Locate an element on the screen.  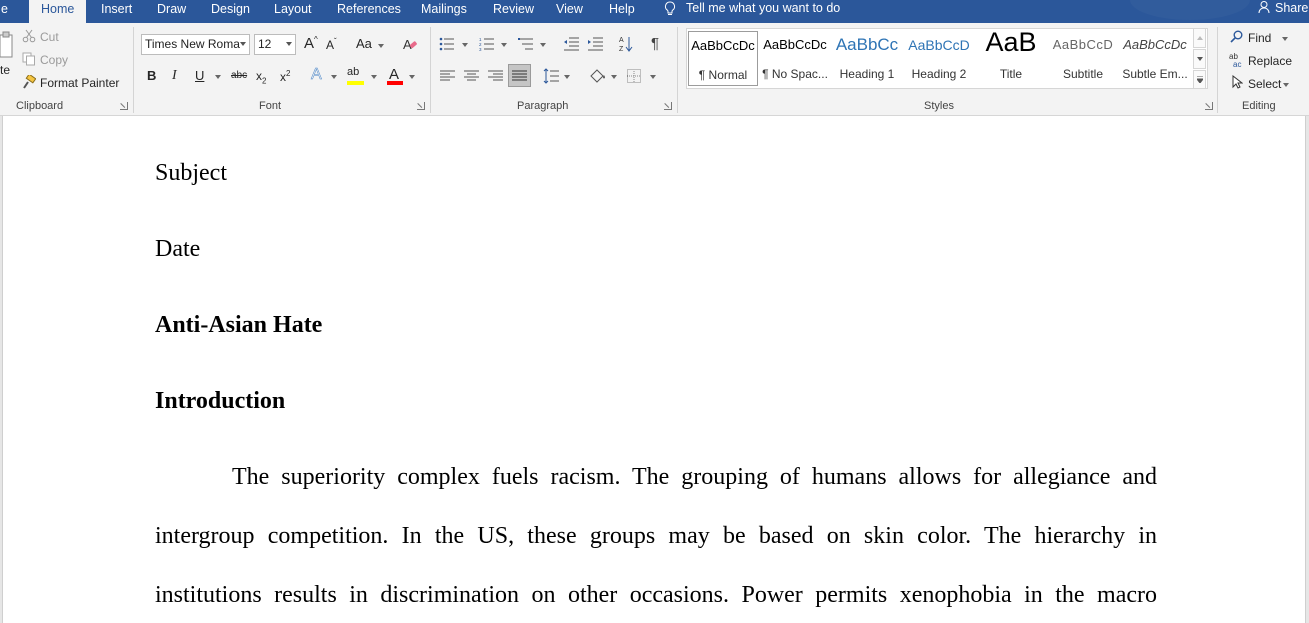
paste-icon is located at coordinates (7, 46).